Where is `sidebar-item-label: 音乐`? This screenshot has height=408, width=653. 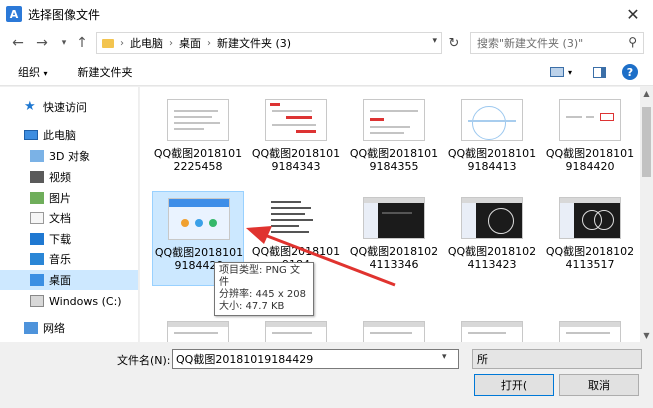 sidebar-item-label: 音乐 is located at coordinates (60, 259).